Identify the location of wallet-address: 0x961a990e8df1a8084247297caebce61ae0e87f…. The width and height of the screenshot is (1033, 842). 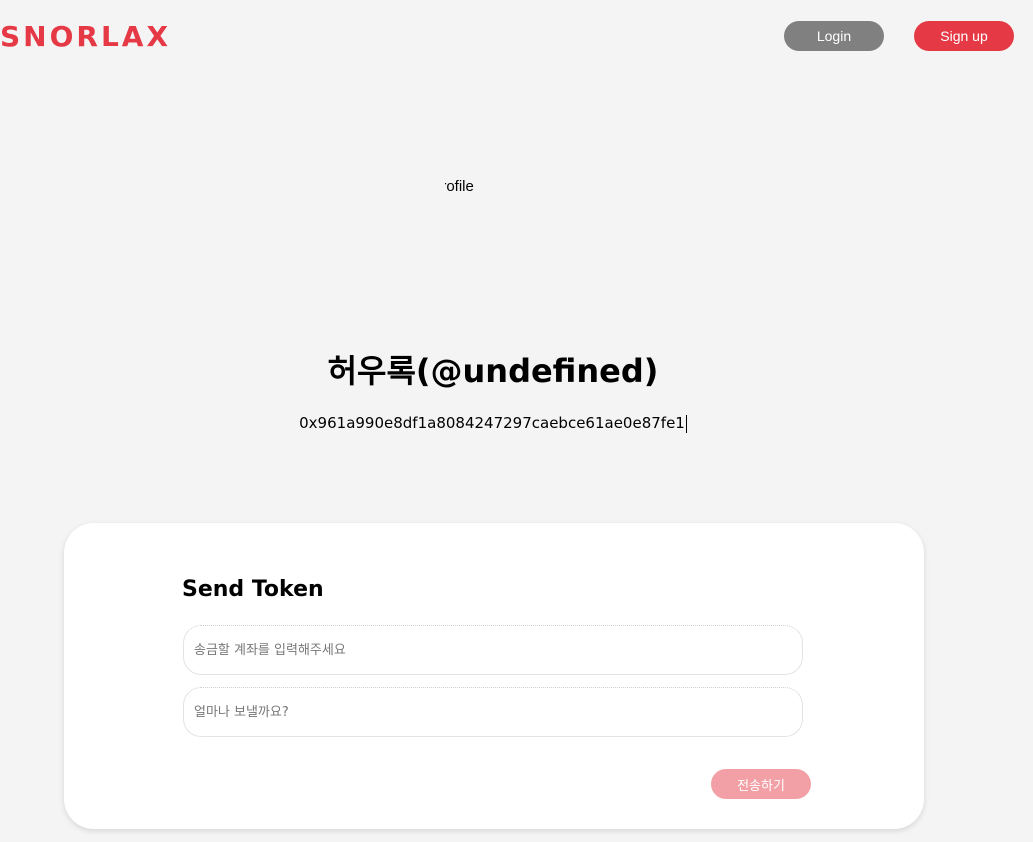
(492, 423).